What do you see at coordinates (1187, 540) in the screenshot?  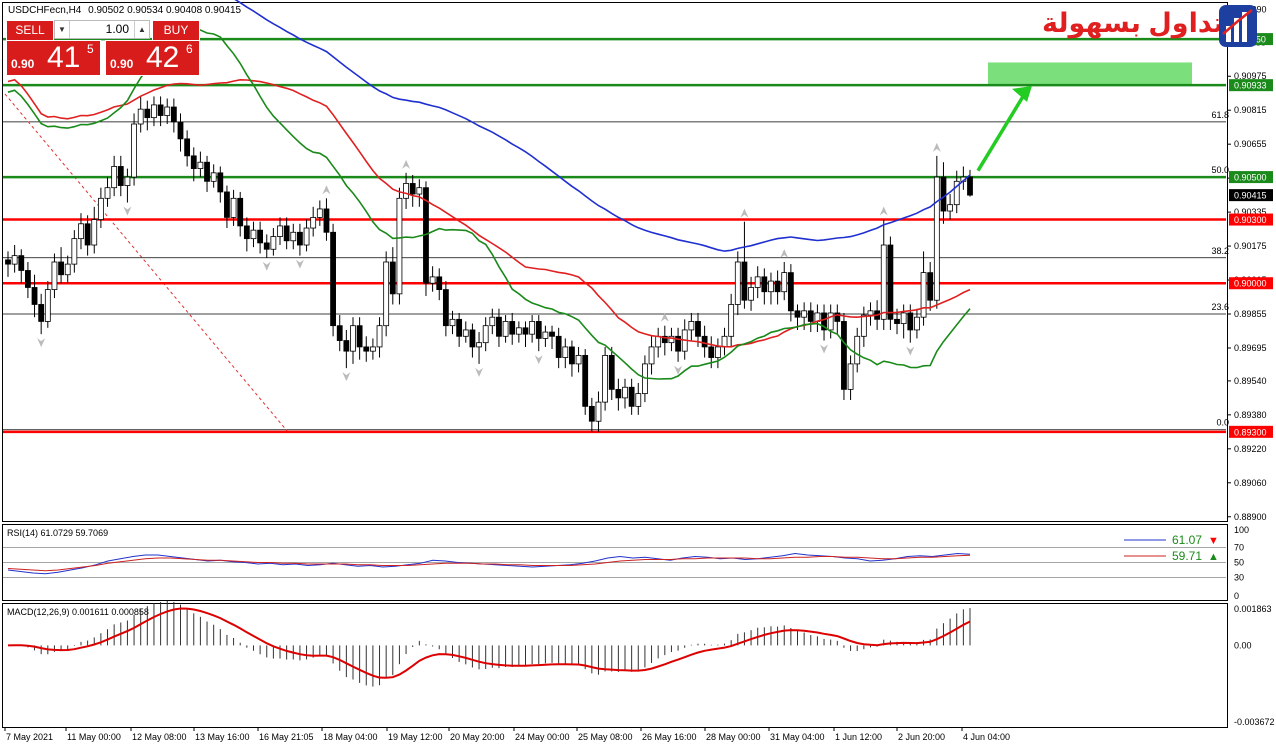 I see `rsi-legend-value: 61.07` at bounding box center [1187, 540].